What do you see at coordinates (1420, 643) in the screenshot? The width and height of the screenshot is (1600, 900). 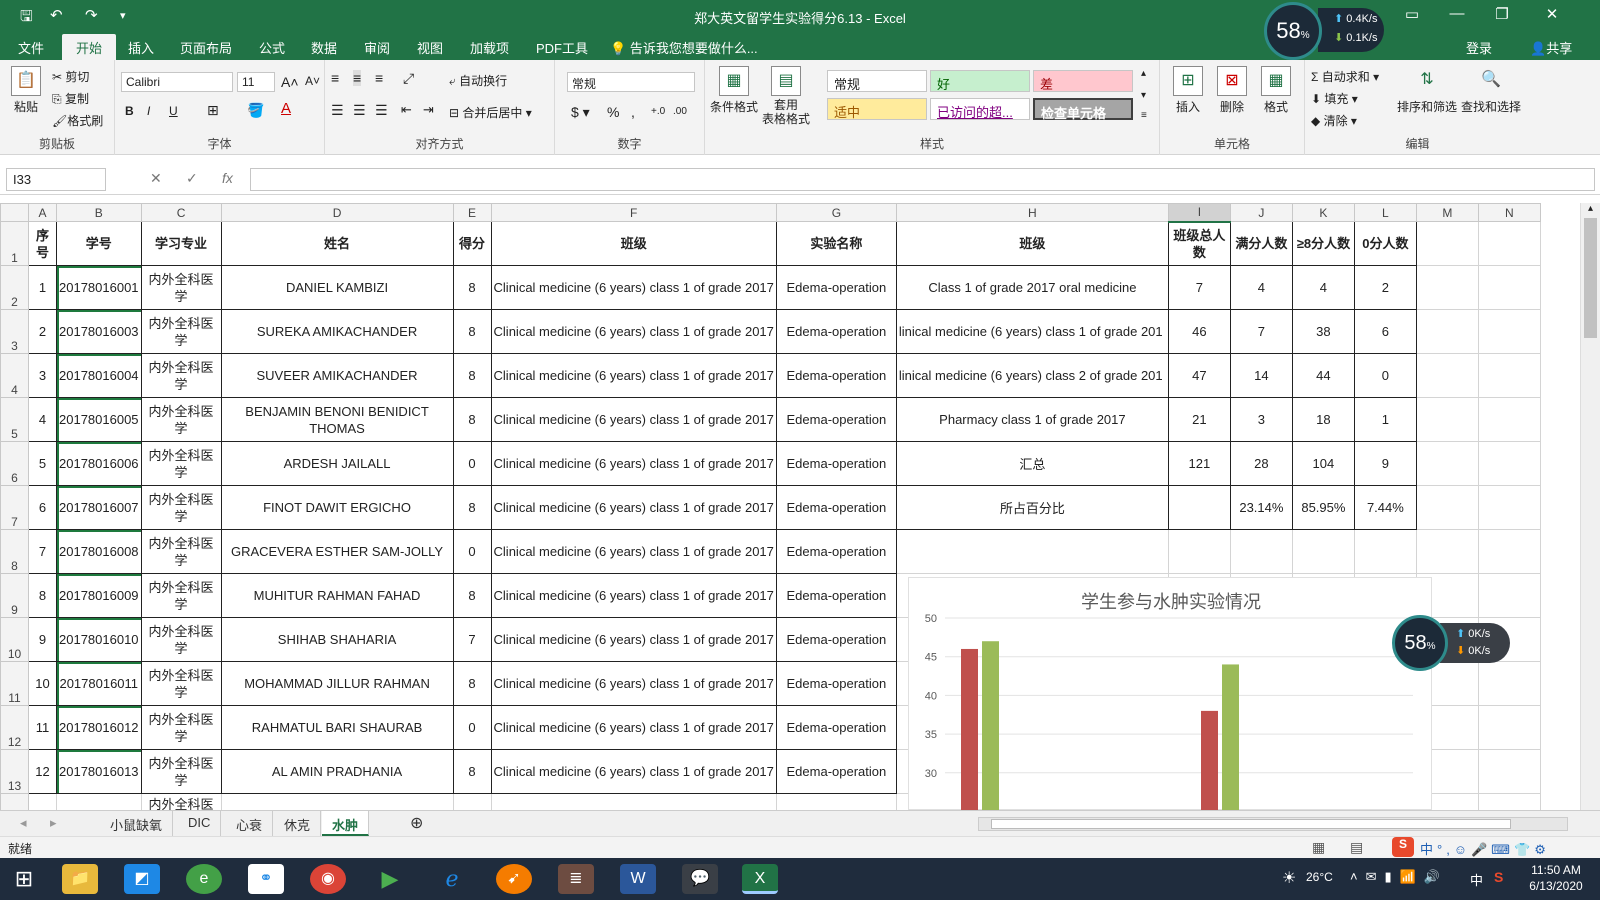 I see `network-monitor-widget-2: 58%` at bounding box center [1420, 643].